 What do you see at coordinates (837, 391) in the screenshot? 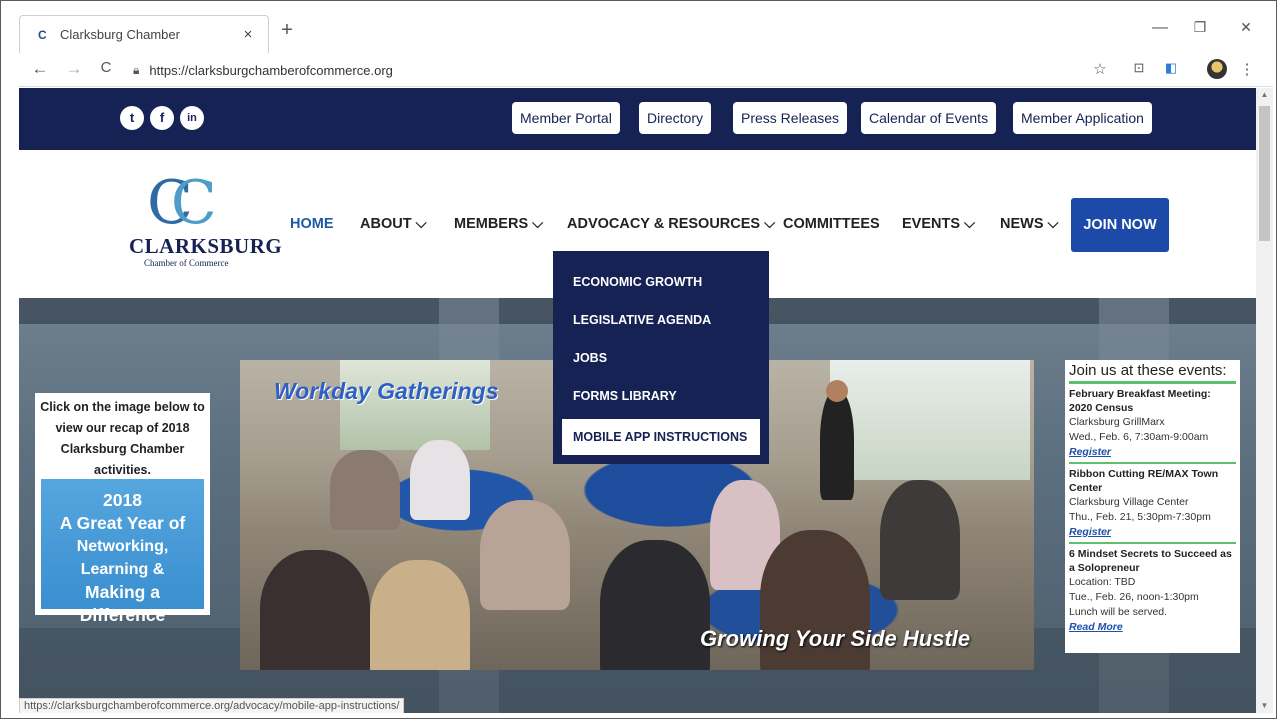
I see `speaker-head` at bounding box center [837, 391].